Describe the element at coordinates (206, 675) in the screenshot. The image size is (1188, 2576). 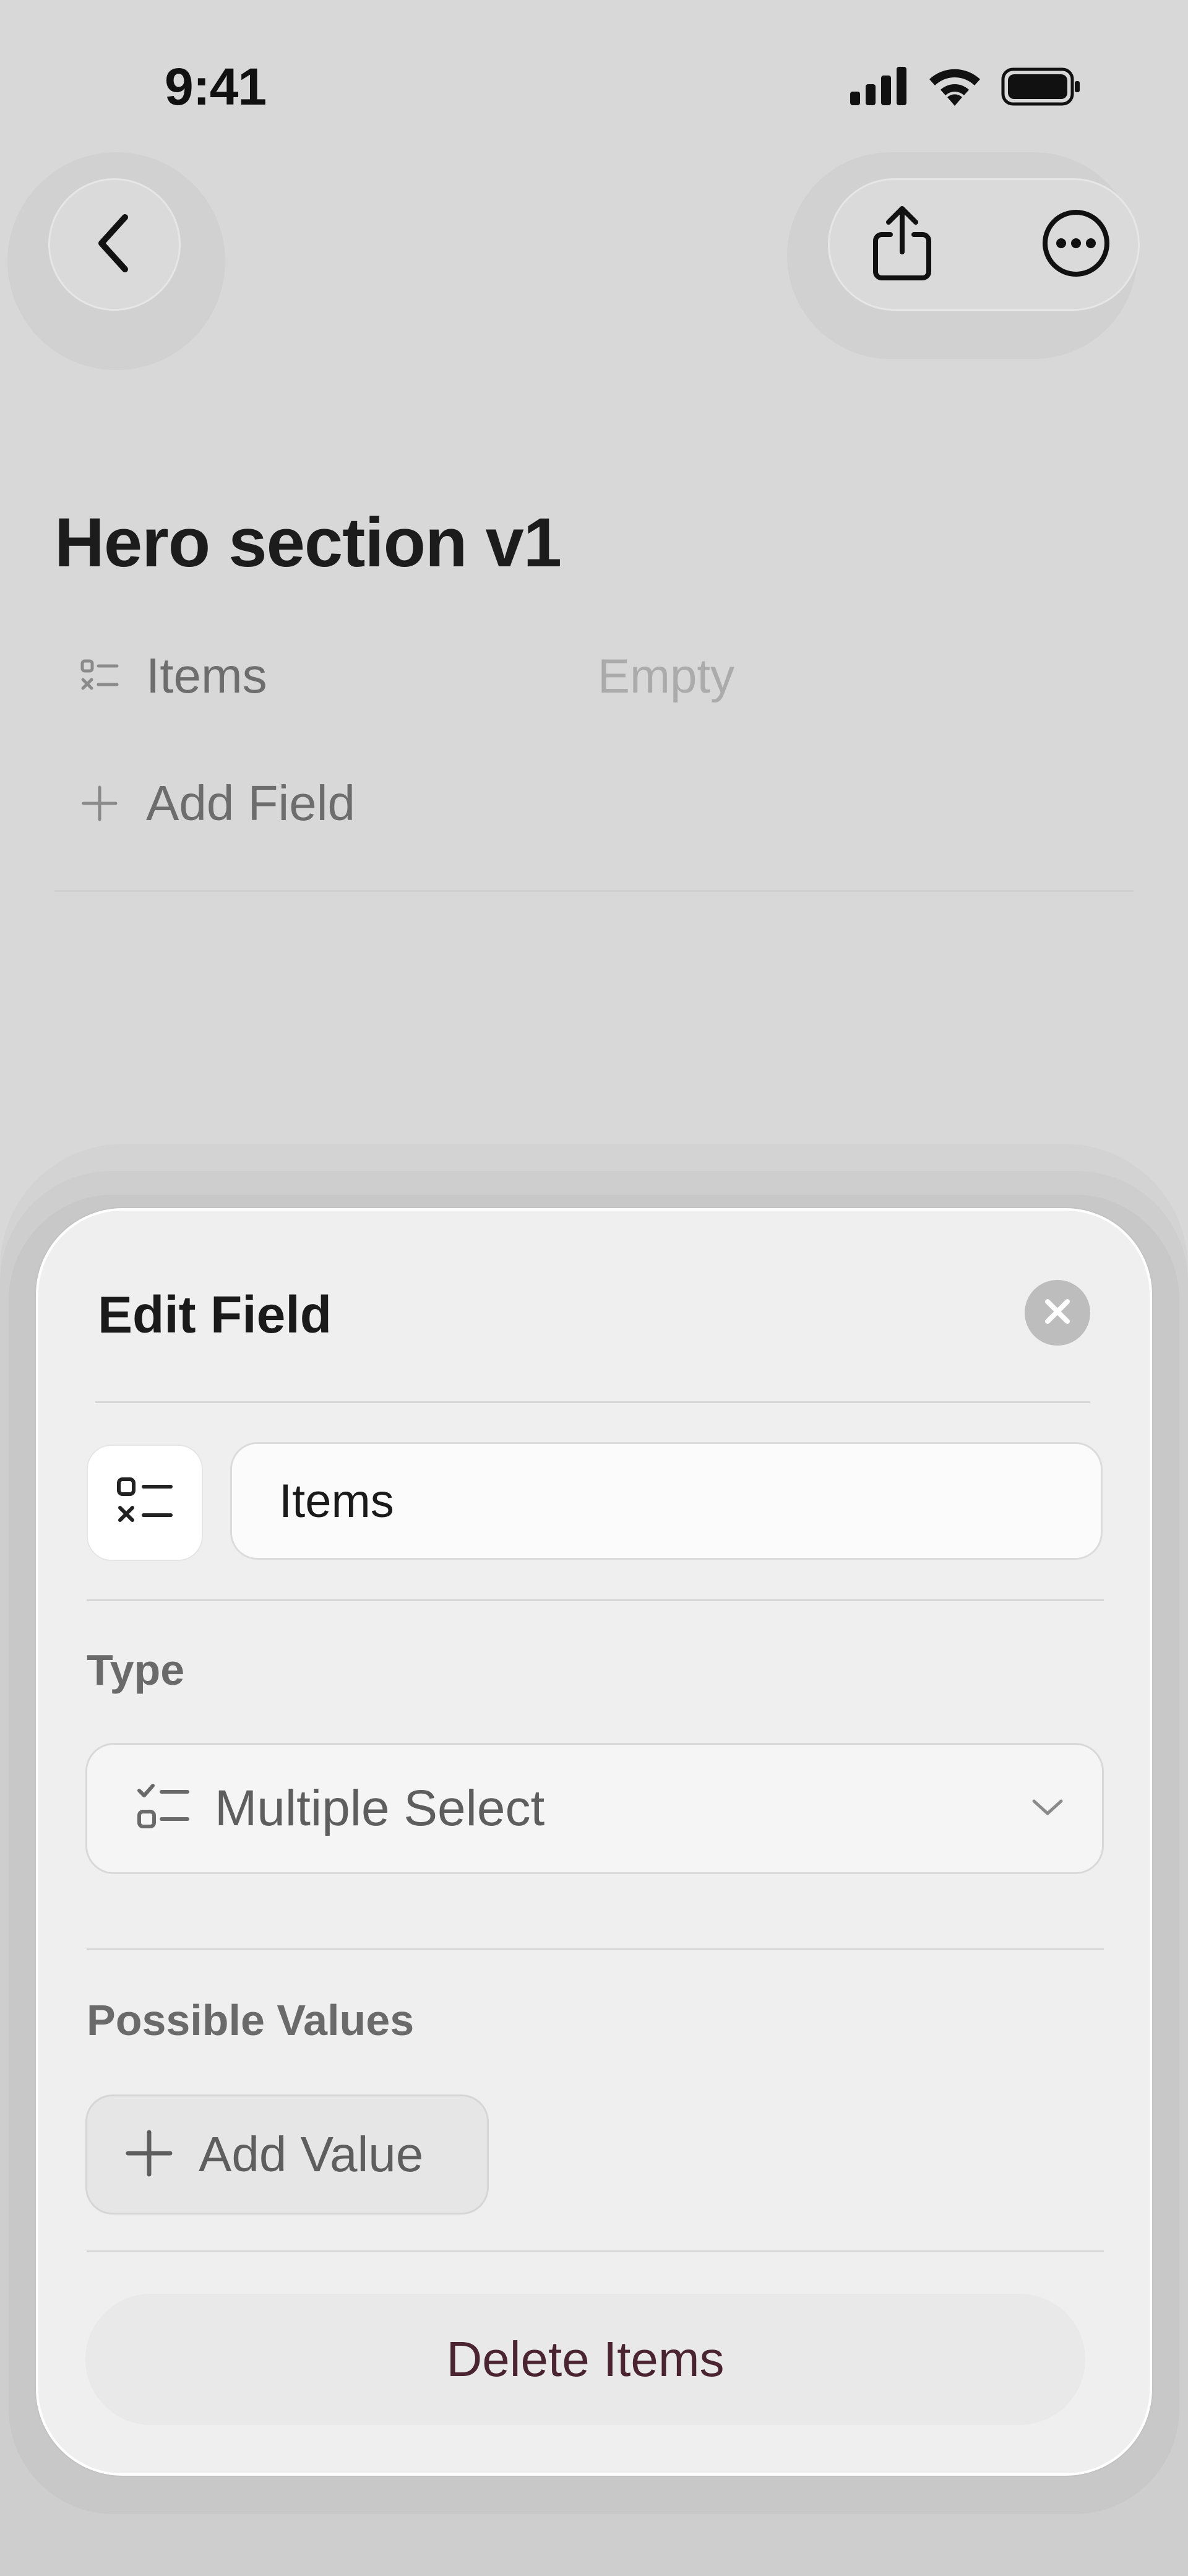
I see `property-label: Items` at that location.